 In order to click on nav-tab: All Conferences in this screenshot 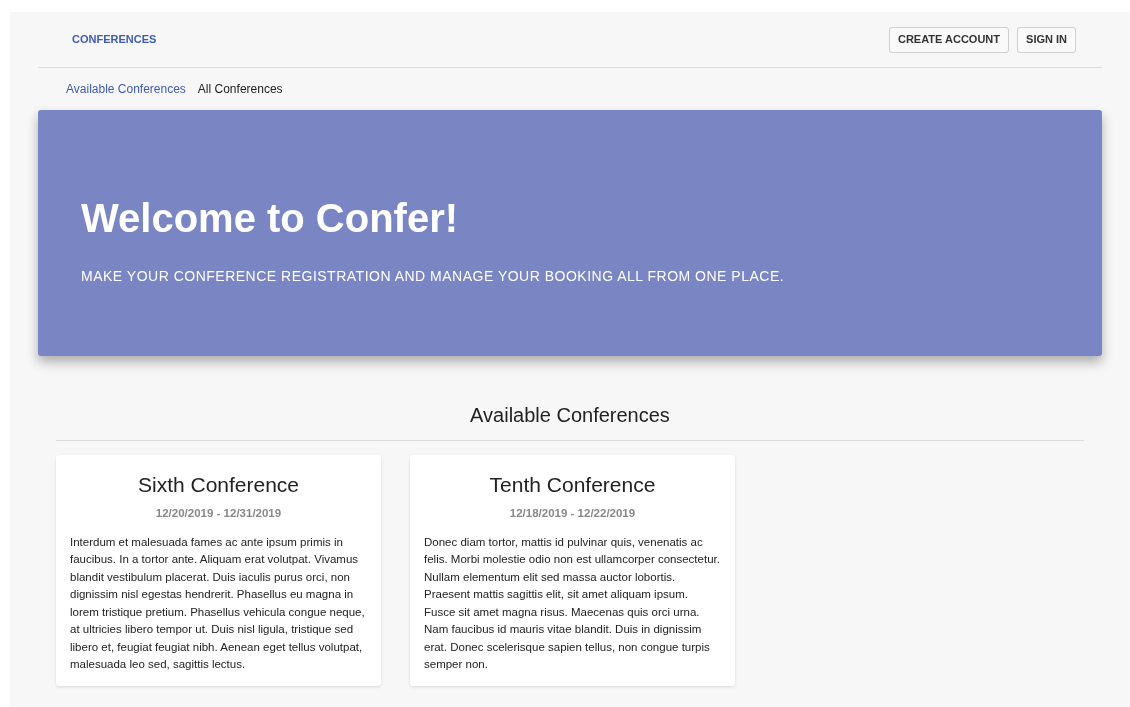, I will do `click(240, 89)`.